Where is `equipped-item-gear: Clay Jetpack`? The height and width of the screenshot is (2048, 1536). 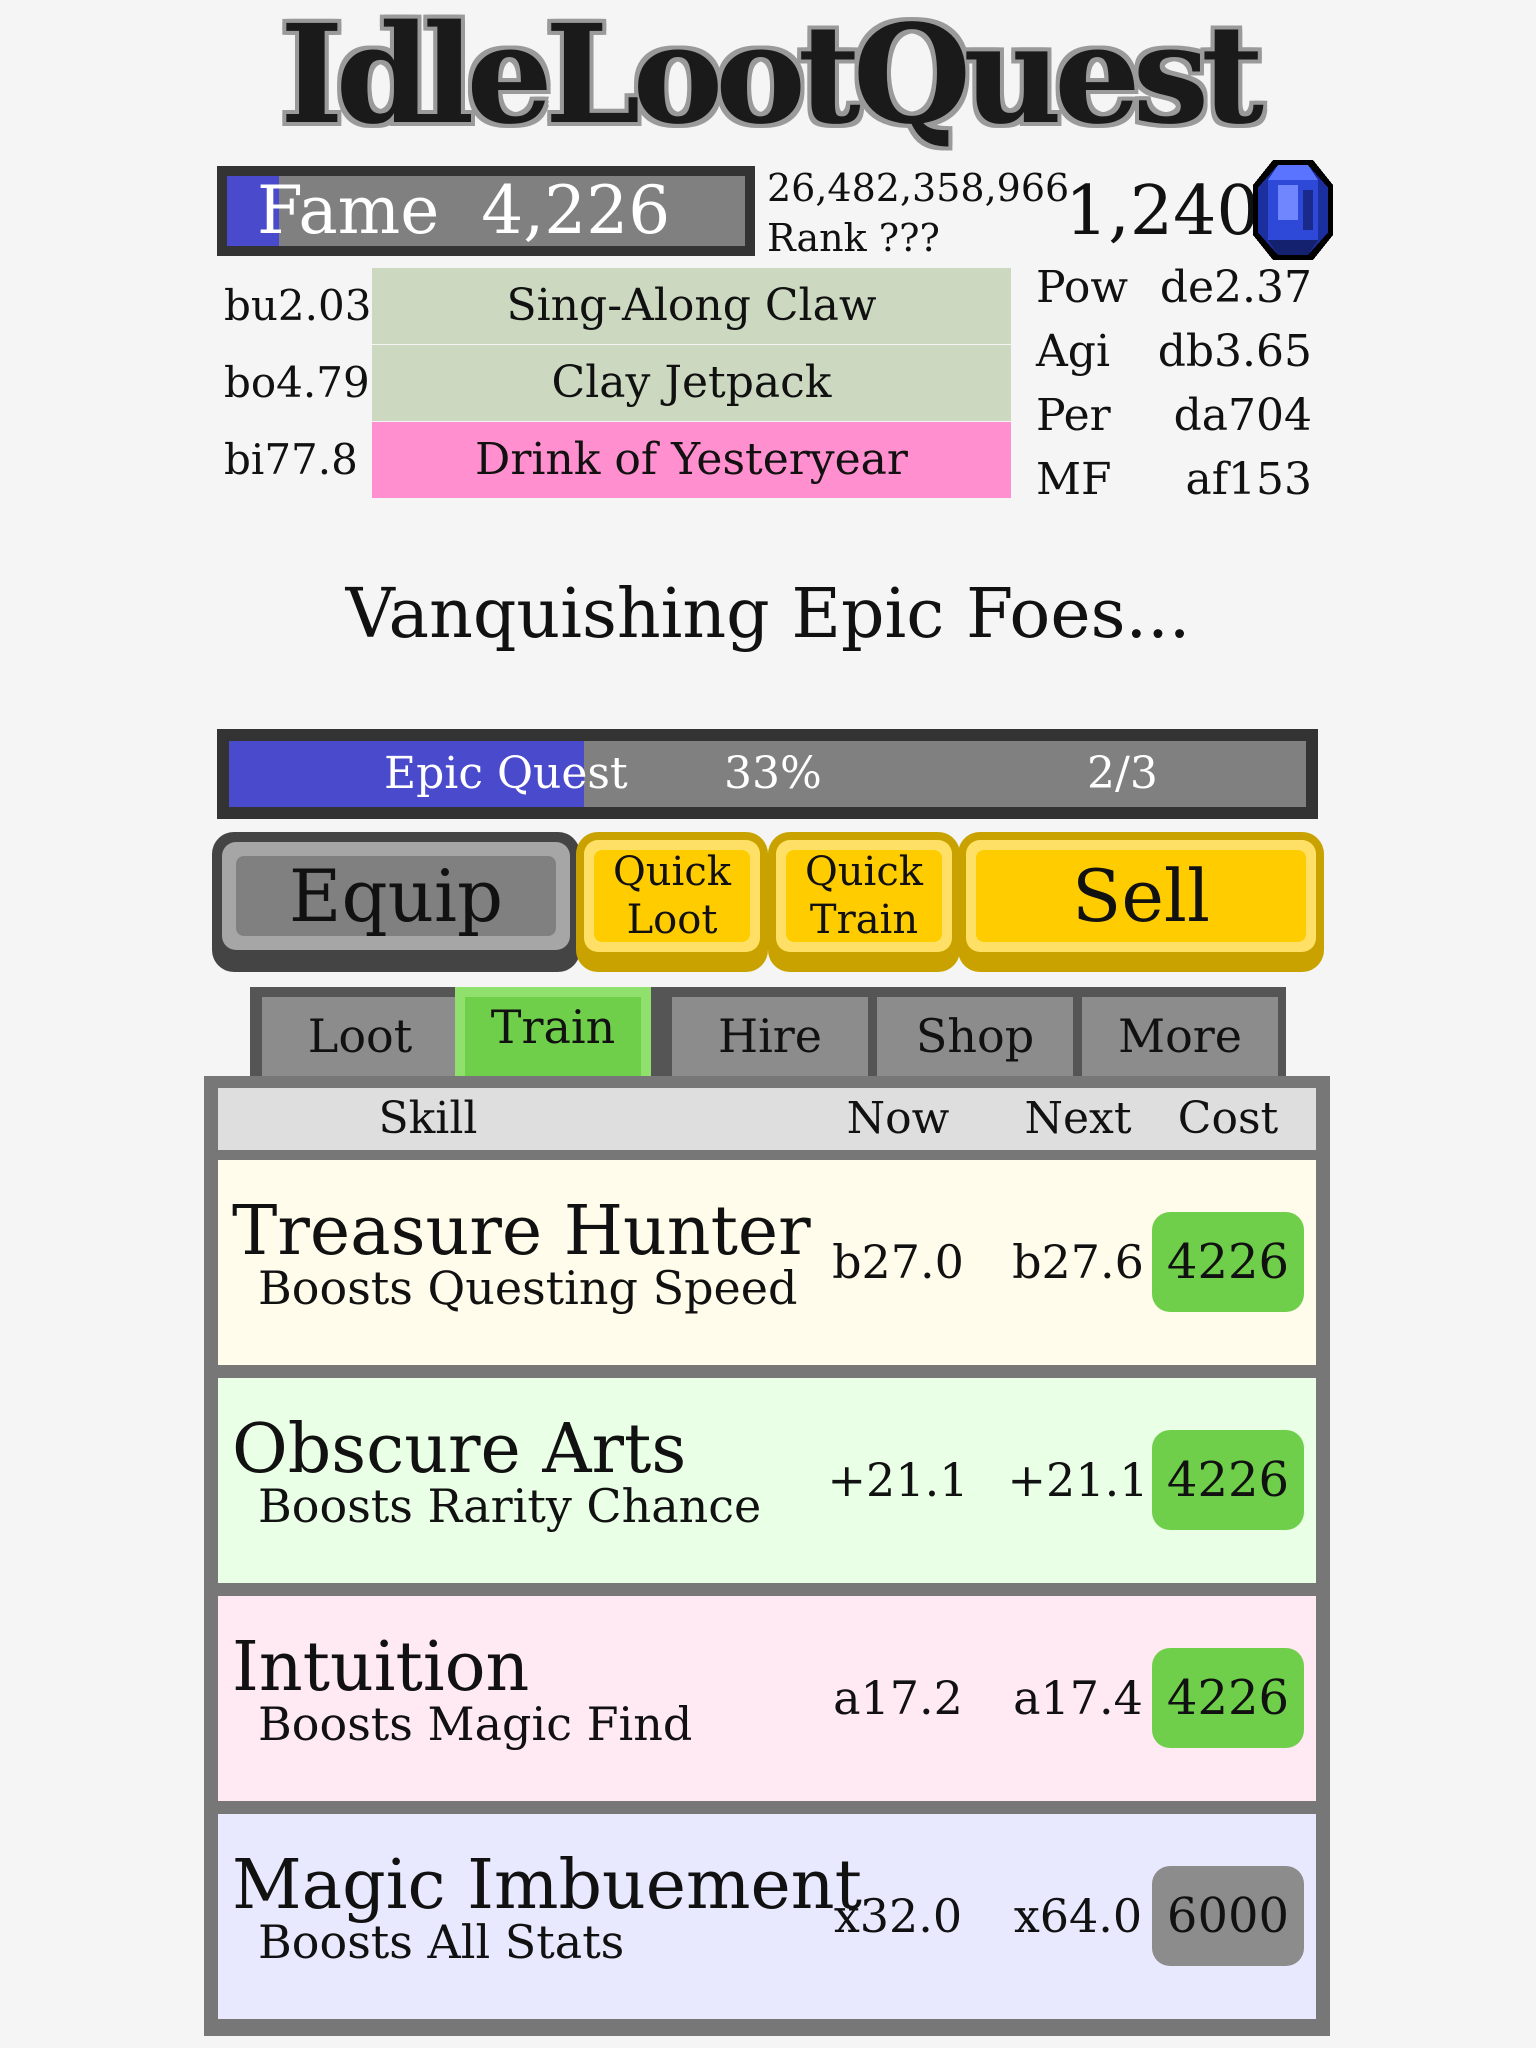 equipped-item-gear: Clay Jetpack is located at coordinates (691, 383).